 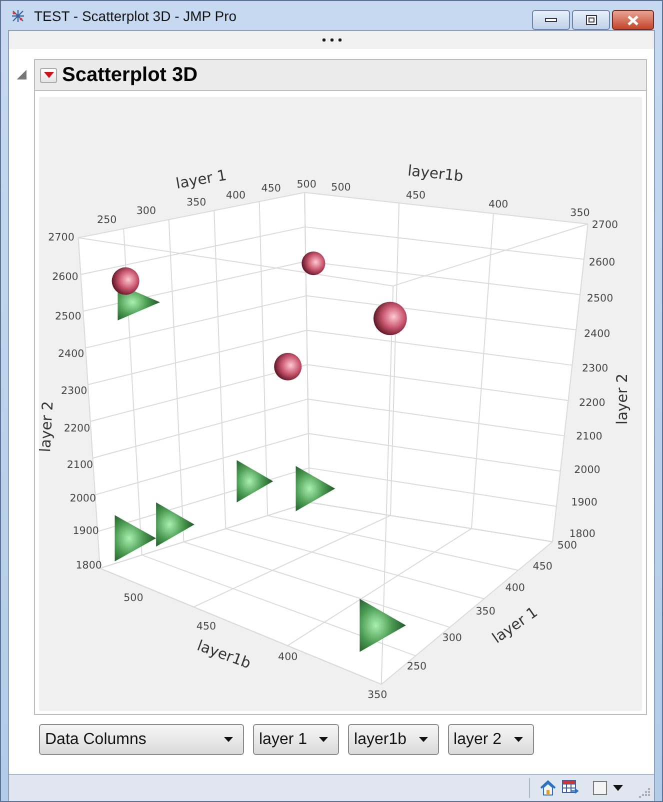 What do you see at coordinates (296, 739) in the screenshot?
I see `dropdown: layer 1` at bounding box center [296, 739].